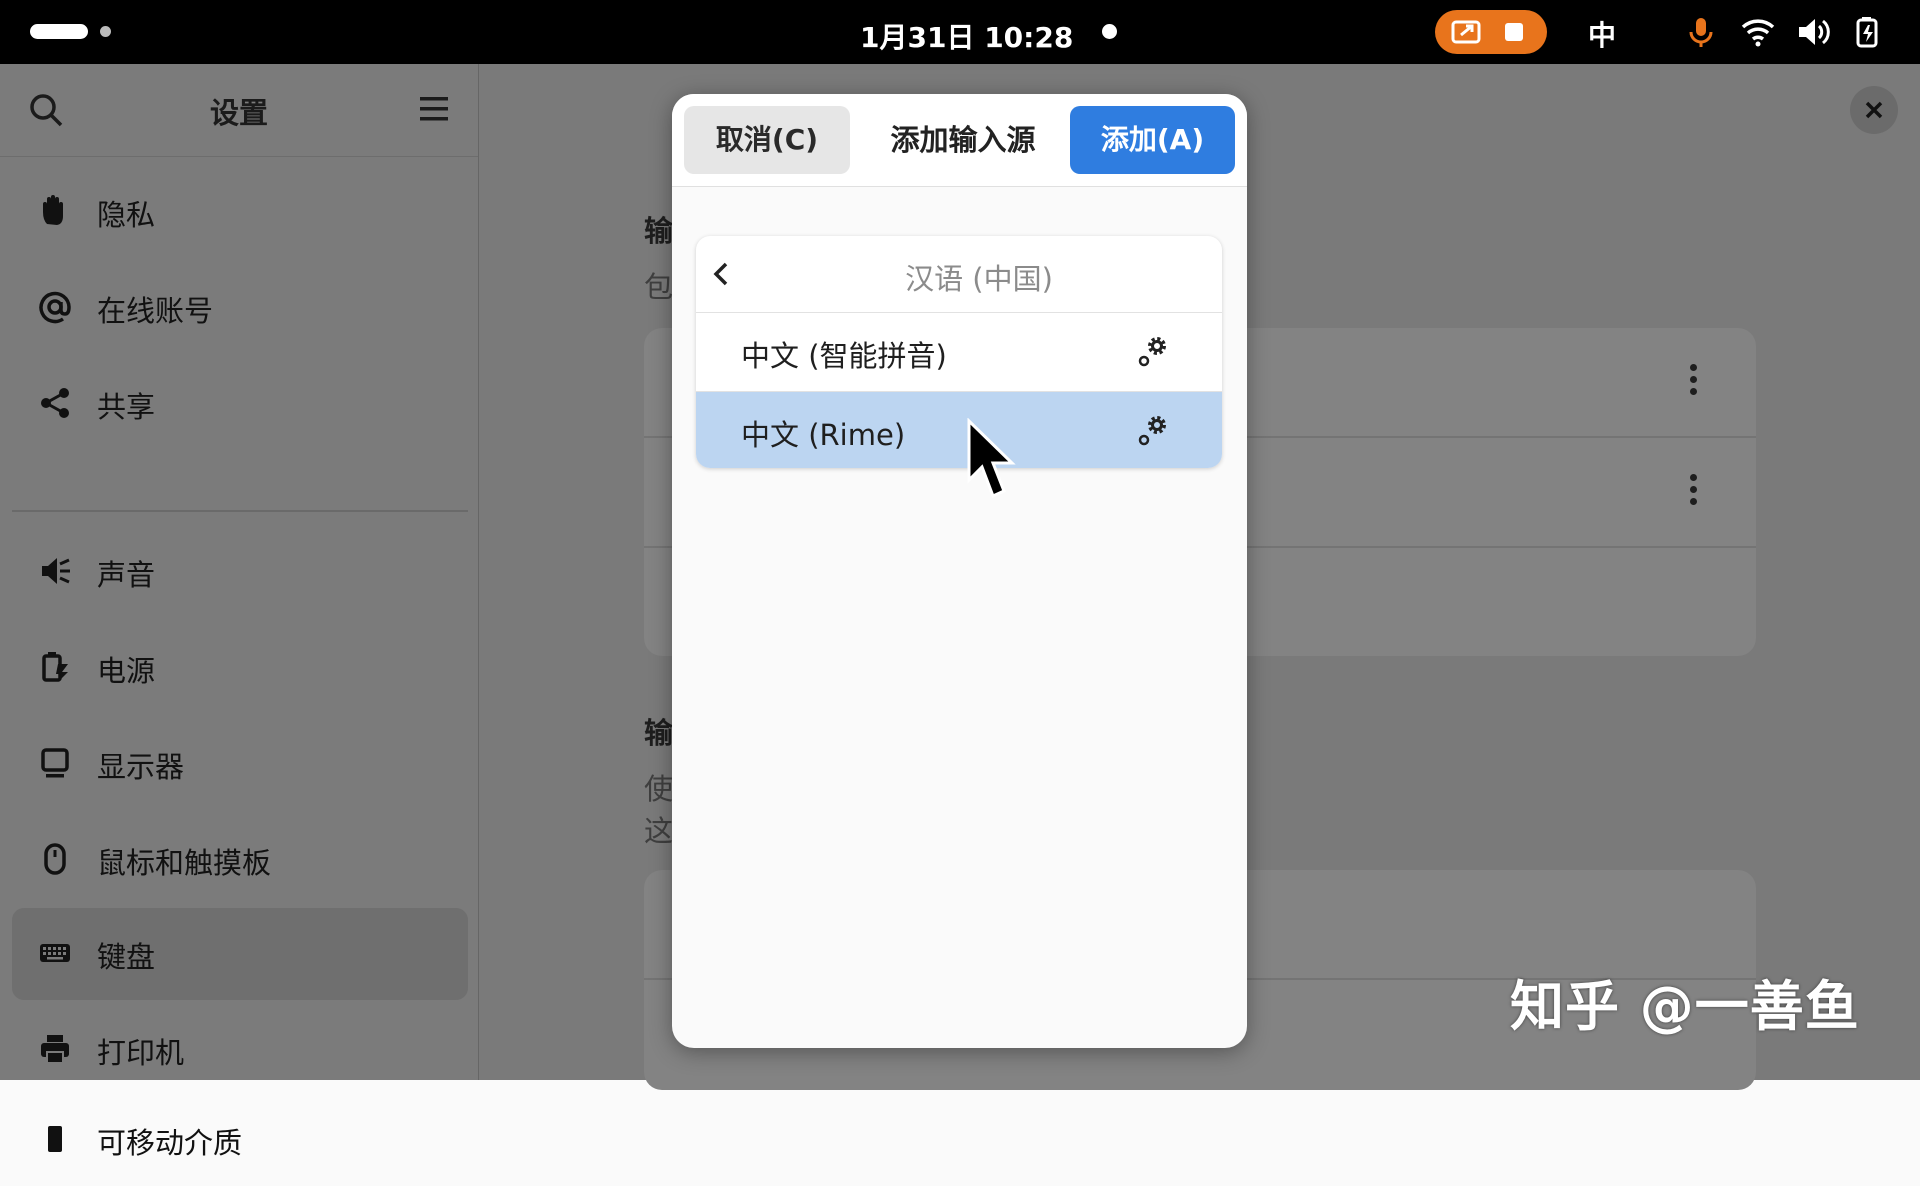  What do you see at coordinates (55, 1139) in the screenshot?
I see `usb-icon` at bounding box center [55, 1139].